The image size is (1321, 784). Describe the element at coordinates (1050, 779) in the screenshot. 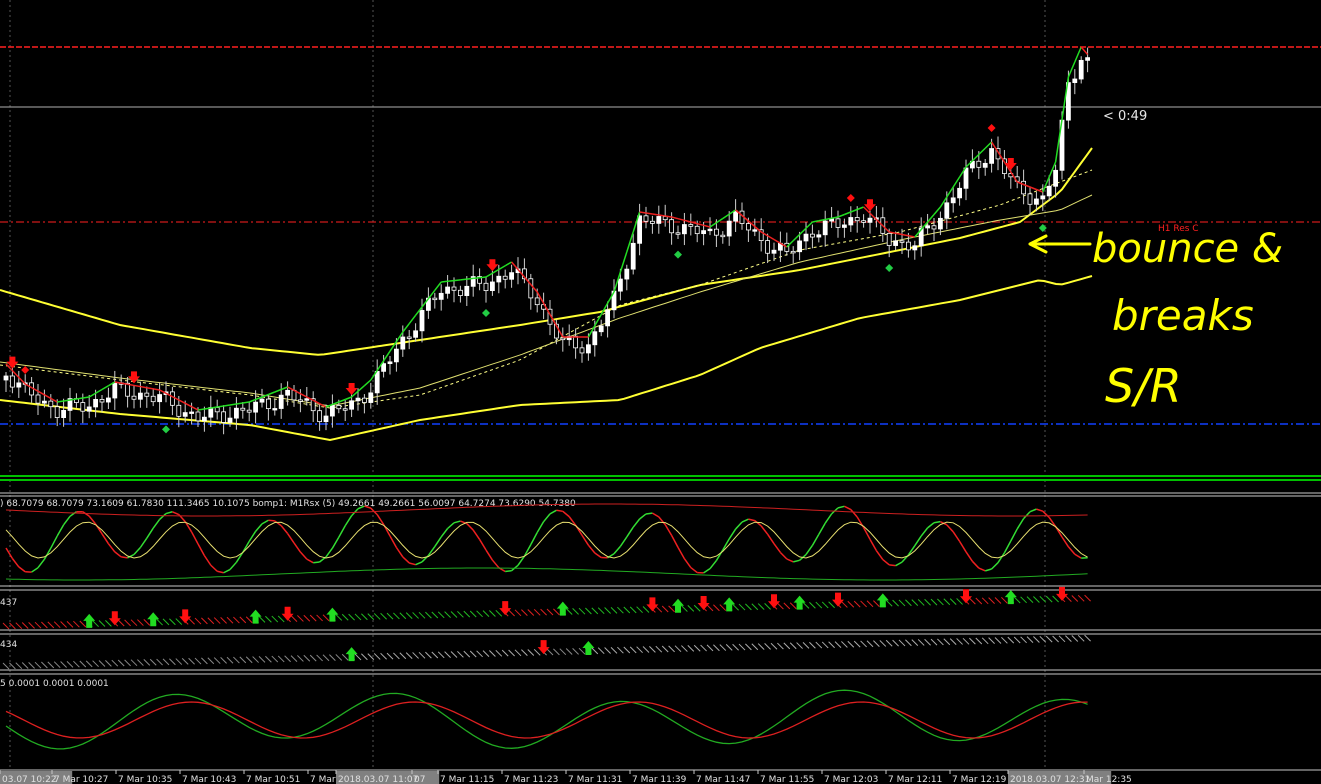

I see `time-tick-label: 2018.03.07 12:31` at that location.